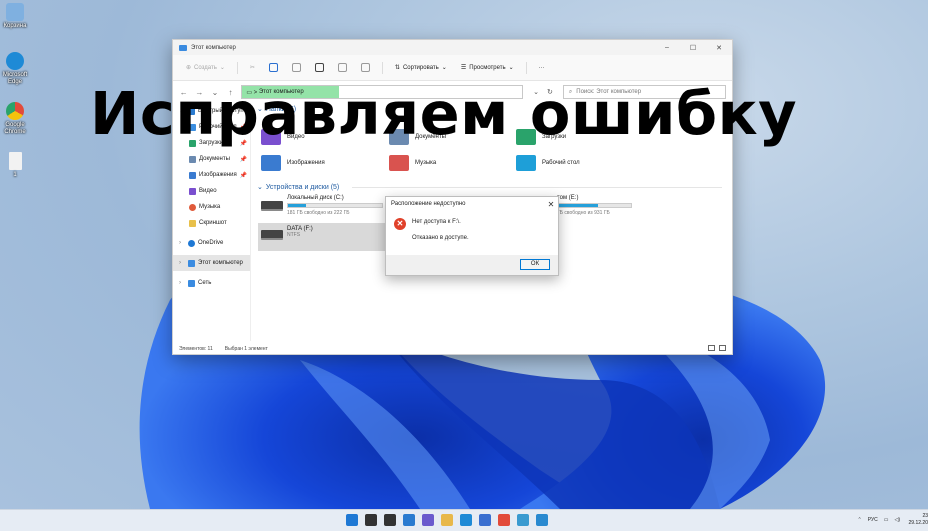 This screenshot has height=531, width=928. I want to click on trash-icon, so click(365, 67).